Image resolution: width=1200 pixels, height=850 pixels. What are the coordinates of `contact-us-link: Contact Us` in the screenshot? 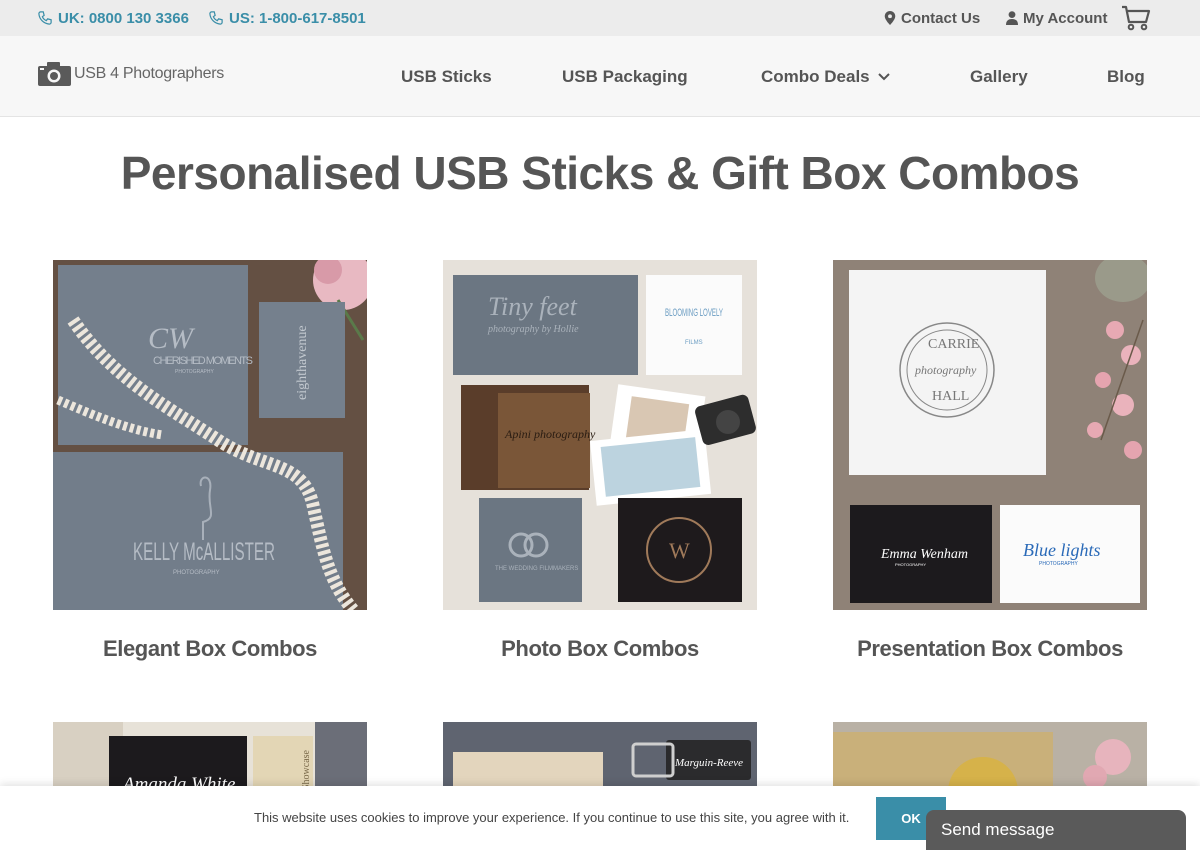 It's located at (932, 18).